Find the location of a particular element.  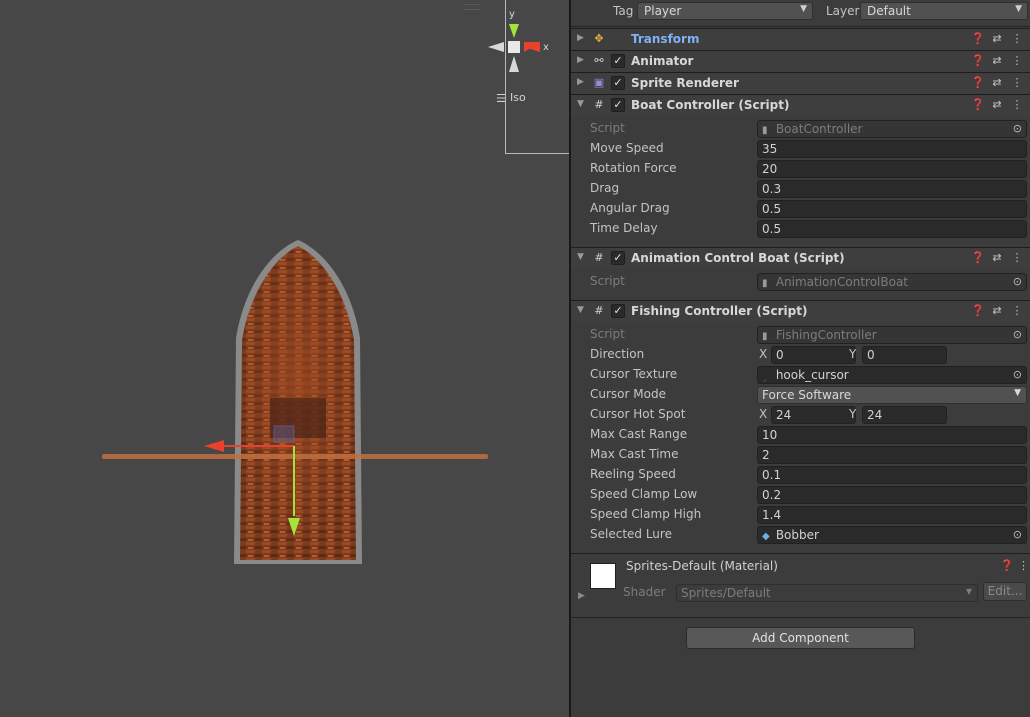

cursor-mode-value: Force Software is located at coordinates (807, 395).